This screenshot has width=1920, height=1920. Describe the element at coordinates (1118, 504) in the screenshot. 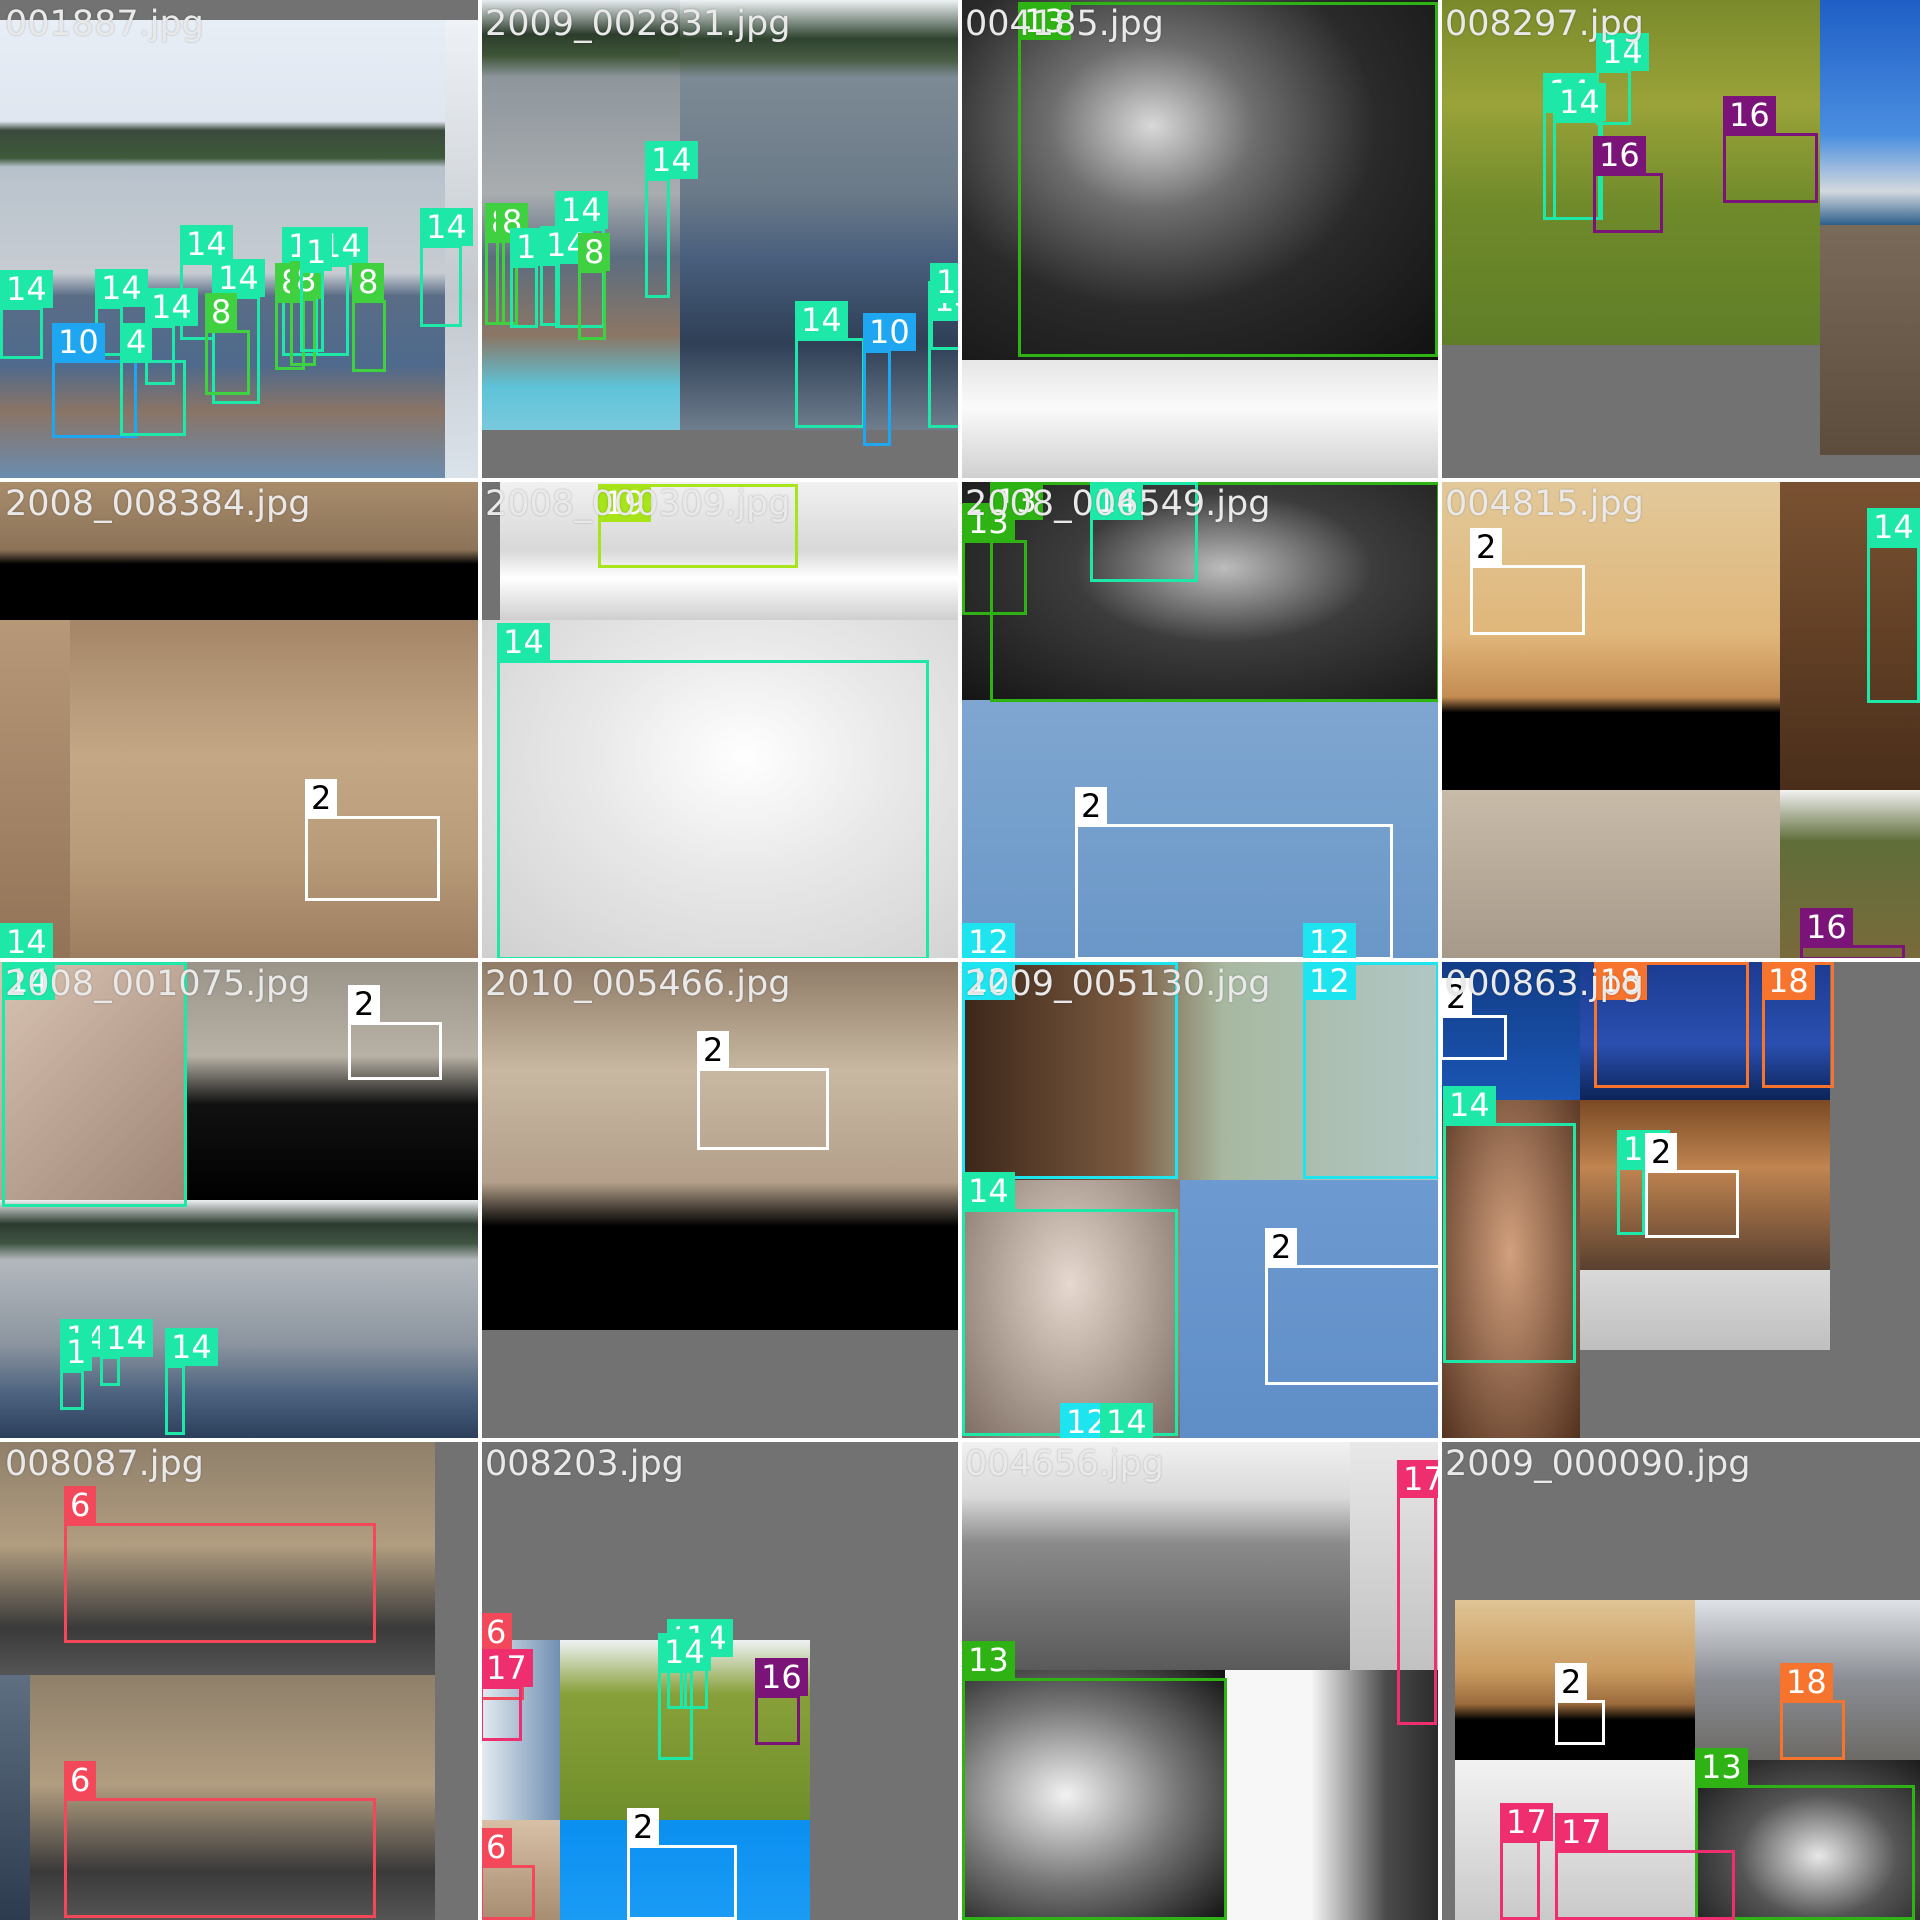

I see `tile-filename: 2008_006549.jpg` at that location.